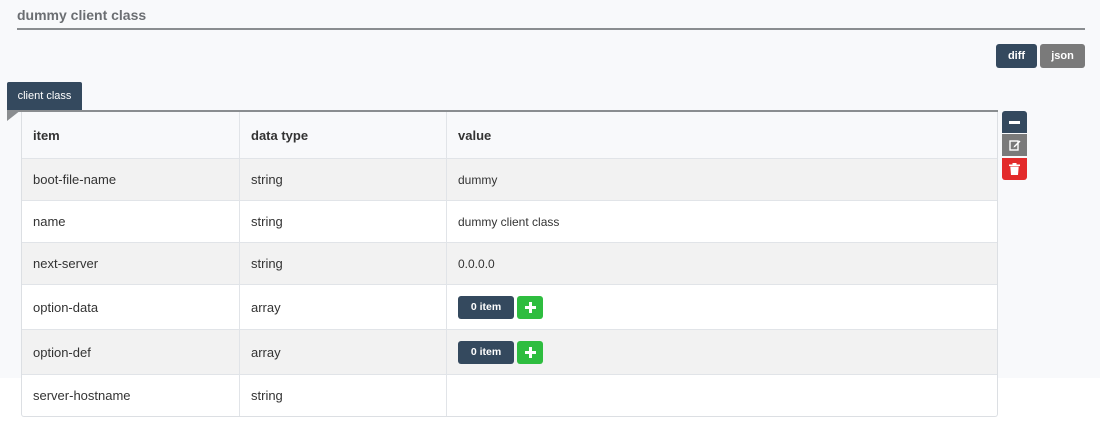 The image size is (1100, 434). Describe the element at coordinates (722, 221) in the screenshot. I see `value-cell: dummy client class` at that location.